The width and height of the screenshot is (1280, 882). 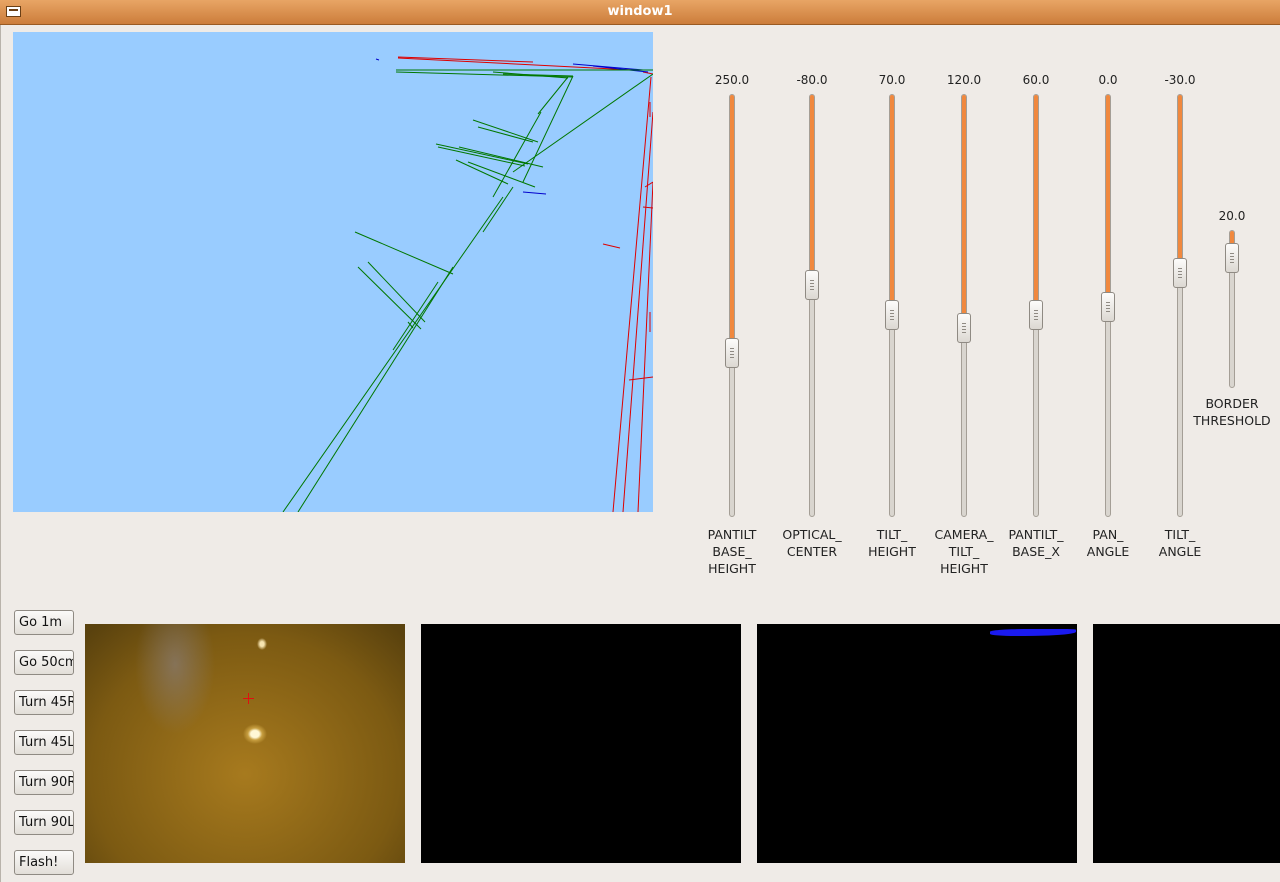 What do you see at coordinates (732, 551) in the screenshot?
I see `slider-label: PANTILT BASE_ HEIGHT` at bounding box center [732, 551].